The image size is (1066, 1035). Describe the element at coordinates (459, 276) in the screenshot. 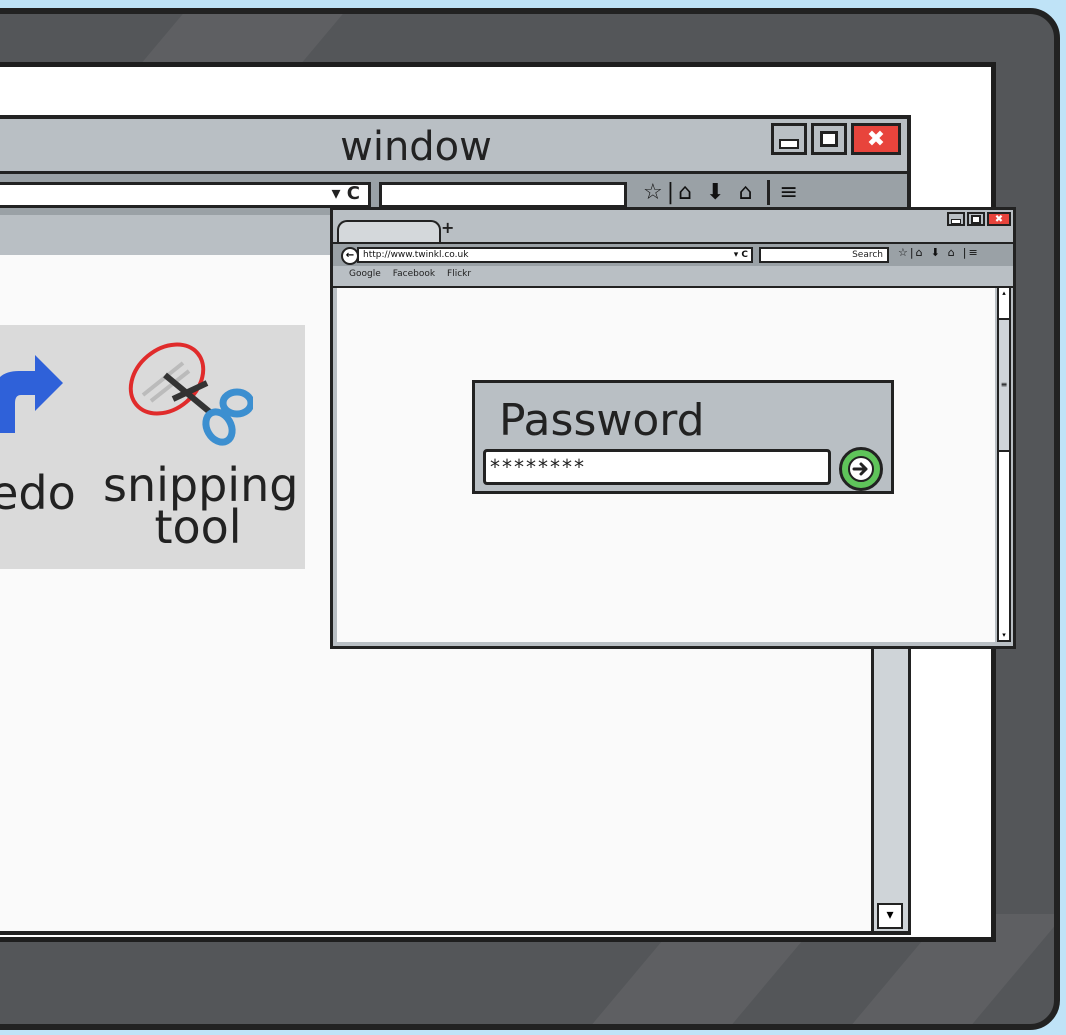

I see `bookmark-flickr: Flickr` at that location.